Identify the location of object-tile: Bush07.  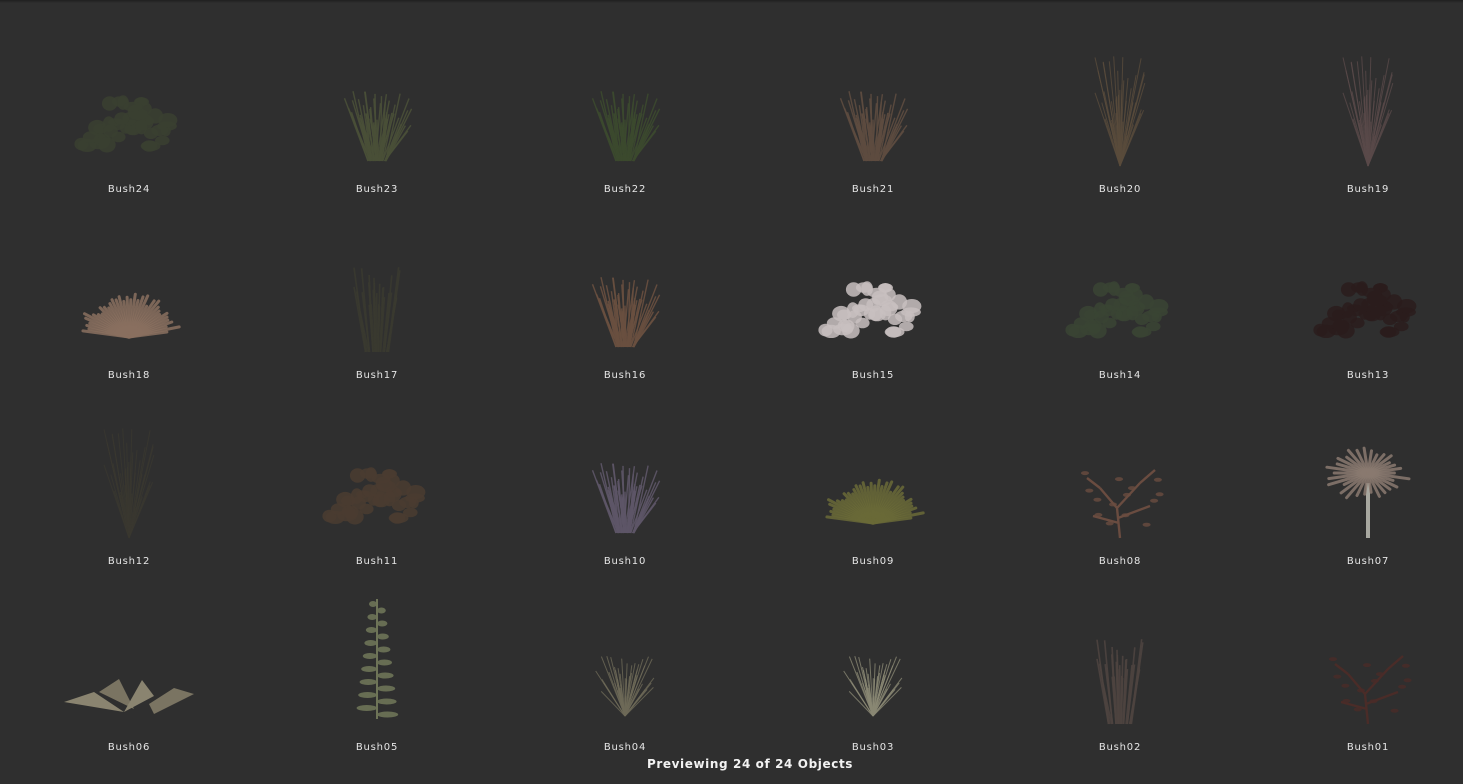
(1368, 483).